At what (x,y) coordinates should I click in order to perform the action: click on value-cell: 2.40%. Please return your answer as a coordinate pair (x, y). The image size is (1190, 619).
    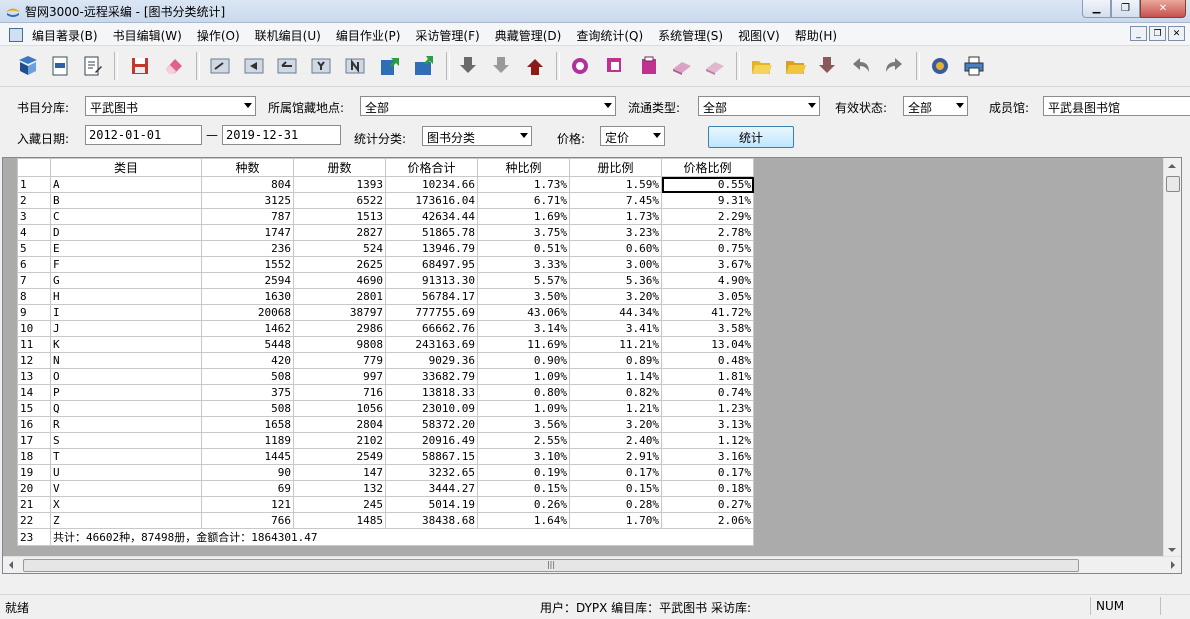
    Looking at the image, I should click on (615, 440).